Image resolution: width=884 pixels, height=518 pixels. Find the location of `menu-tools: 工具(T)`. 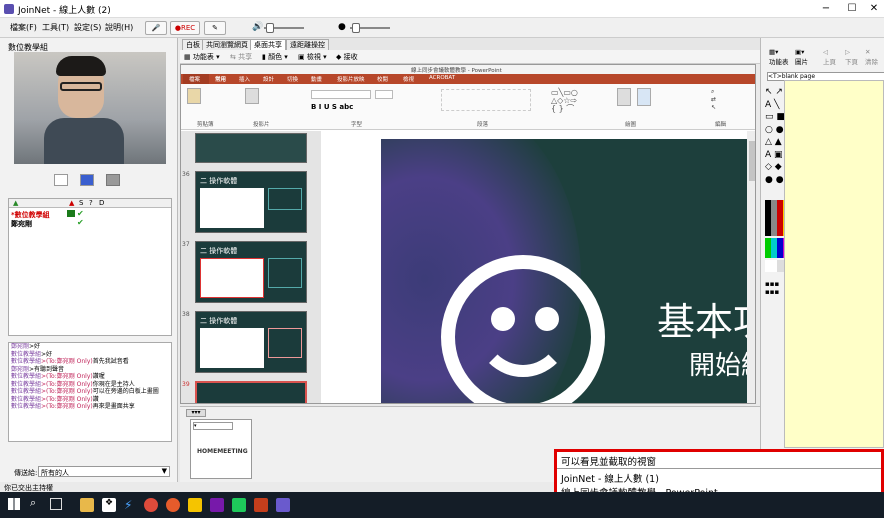

menu-tools: 工具(T) is located at coordinates (55, 27).